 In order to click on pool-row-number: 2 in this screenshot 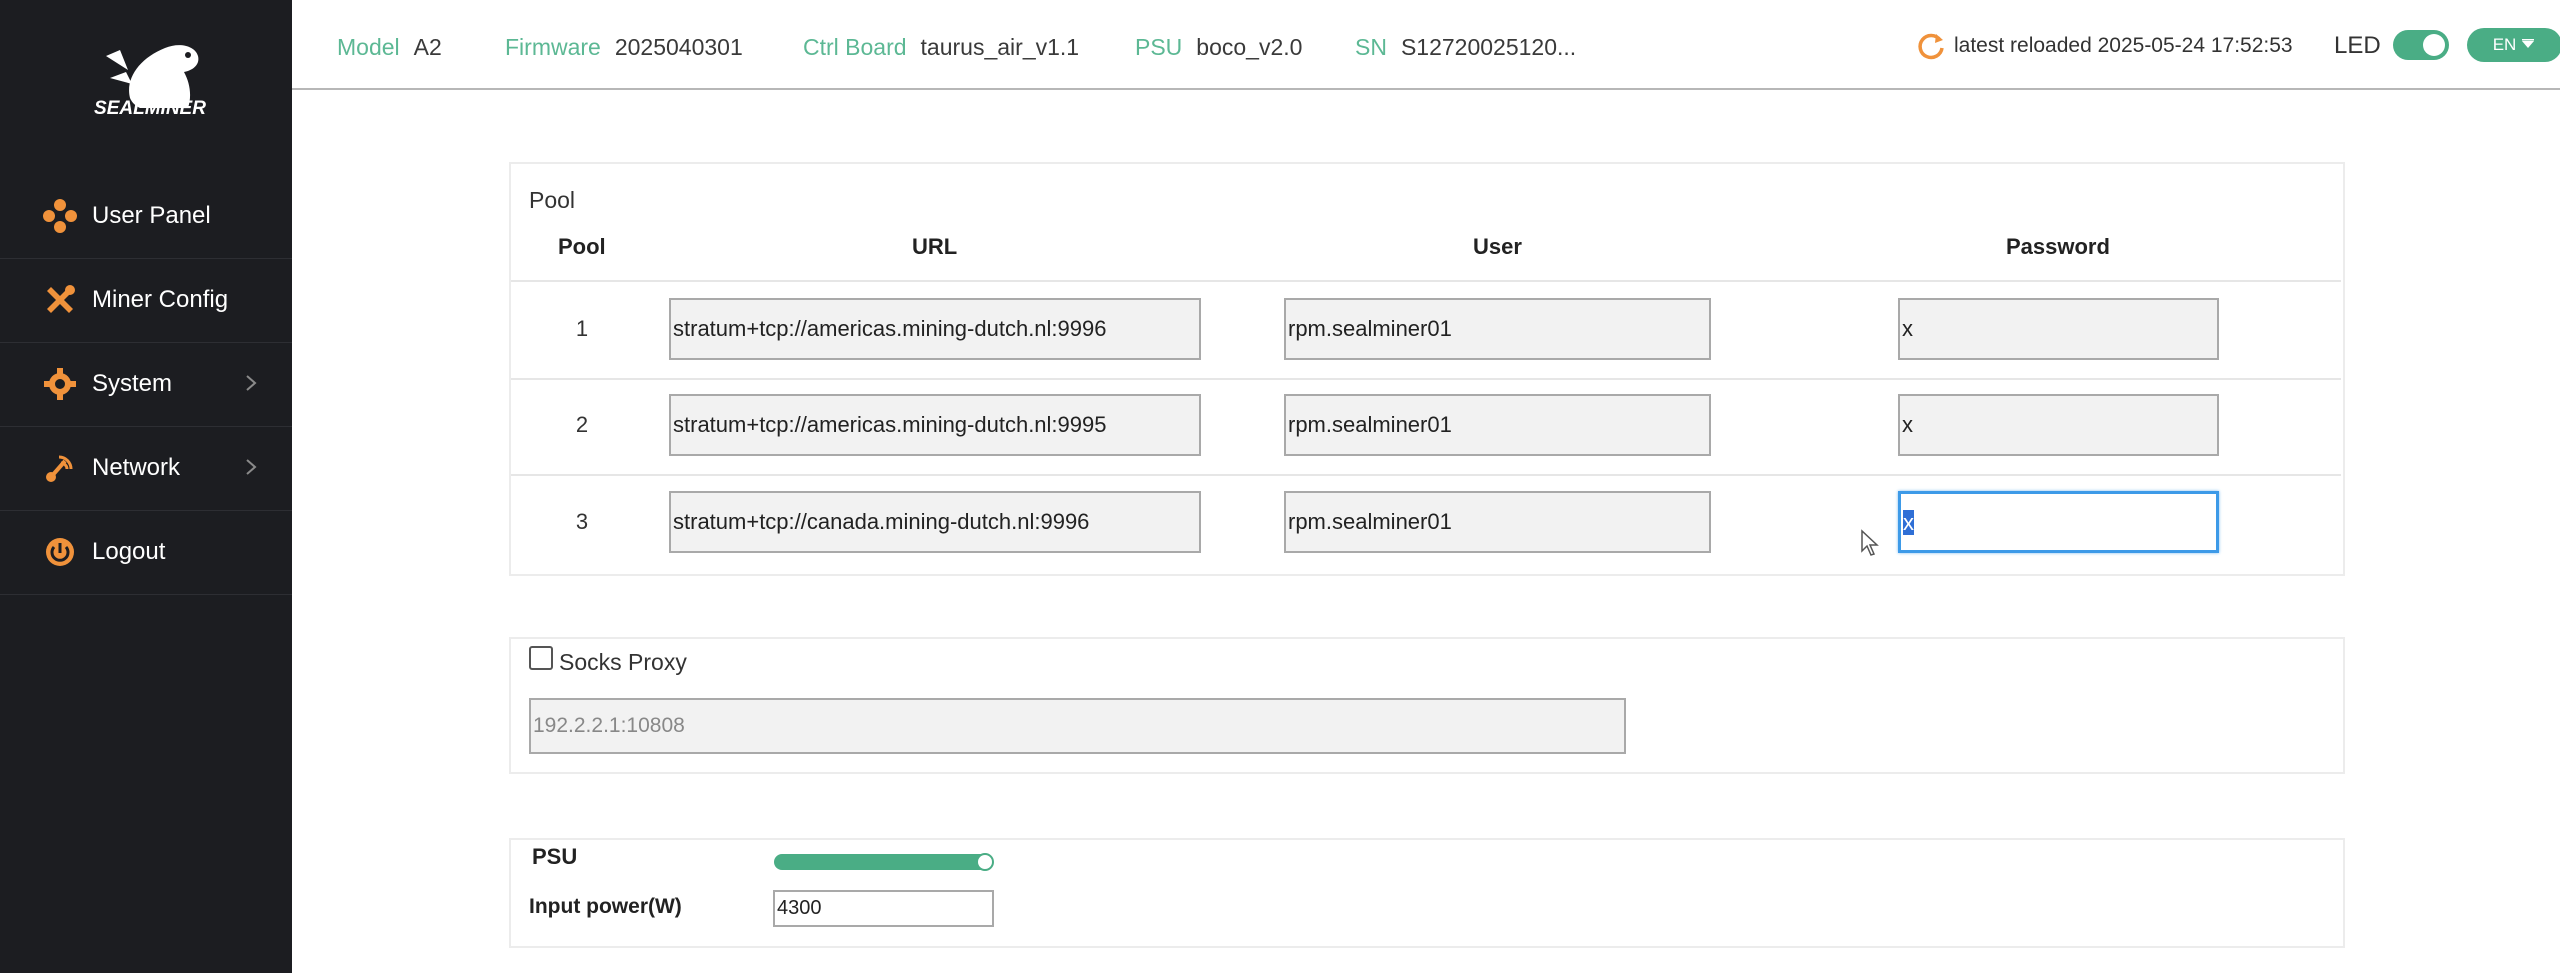, I will do `click(582, 424)`.